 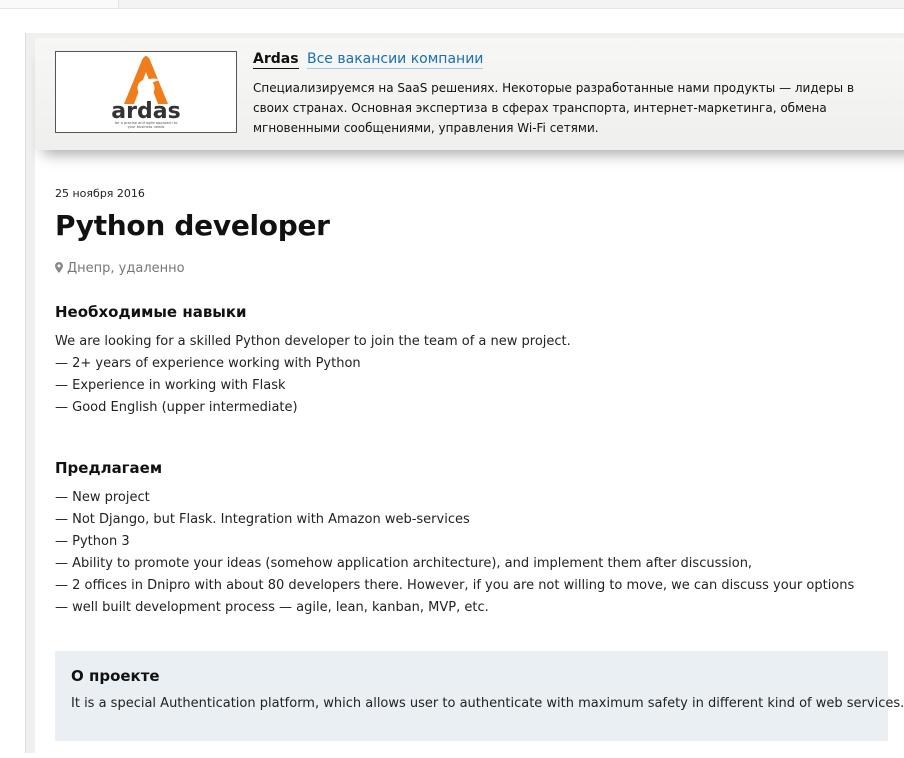 What do you see at coordinates (276, 60) in the screenshot?
I see `company-name-link: Ardas` at bounding box center [276, 60].